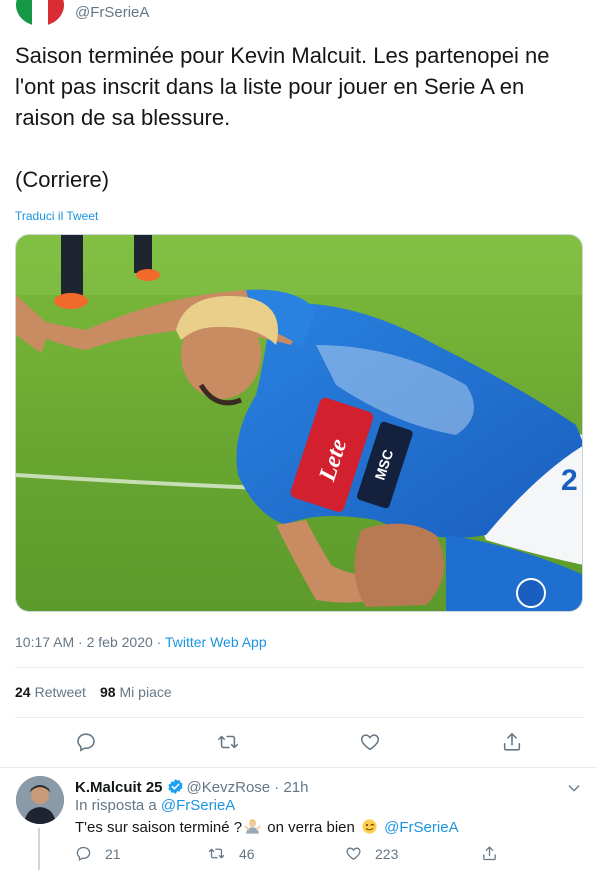 This screenshot has width=597, height=870. I want to click on reply-header: K.Malcuit 25 @KevzRose · 21h, so click(192, 787).